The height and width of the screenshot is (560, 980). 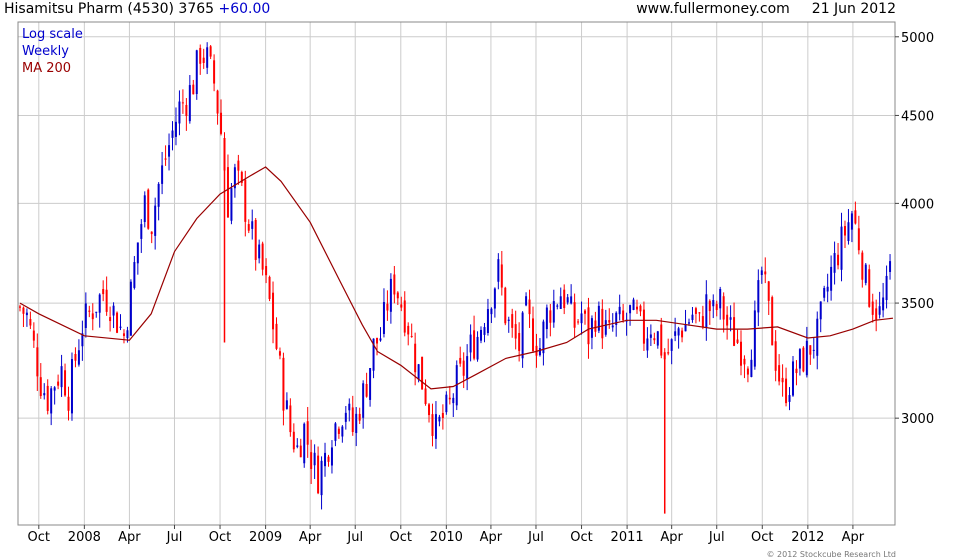 What do you see at coordinates (917, 204) in the screenshot?
I see `y-tick-label: 4000` at bounding box center [917, 204].